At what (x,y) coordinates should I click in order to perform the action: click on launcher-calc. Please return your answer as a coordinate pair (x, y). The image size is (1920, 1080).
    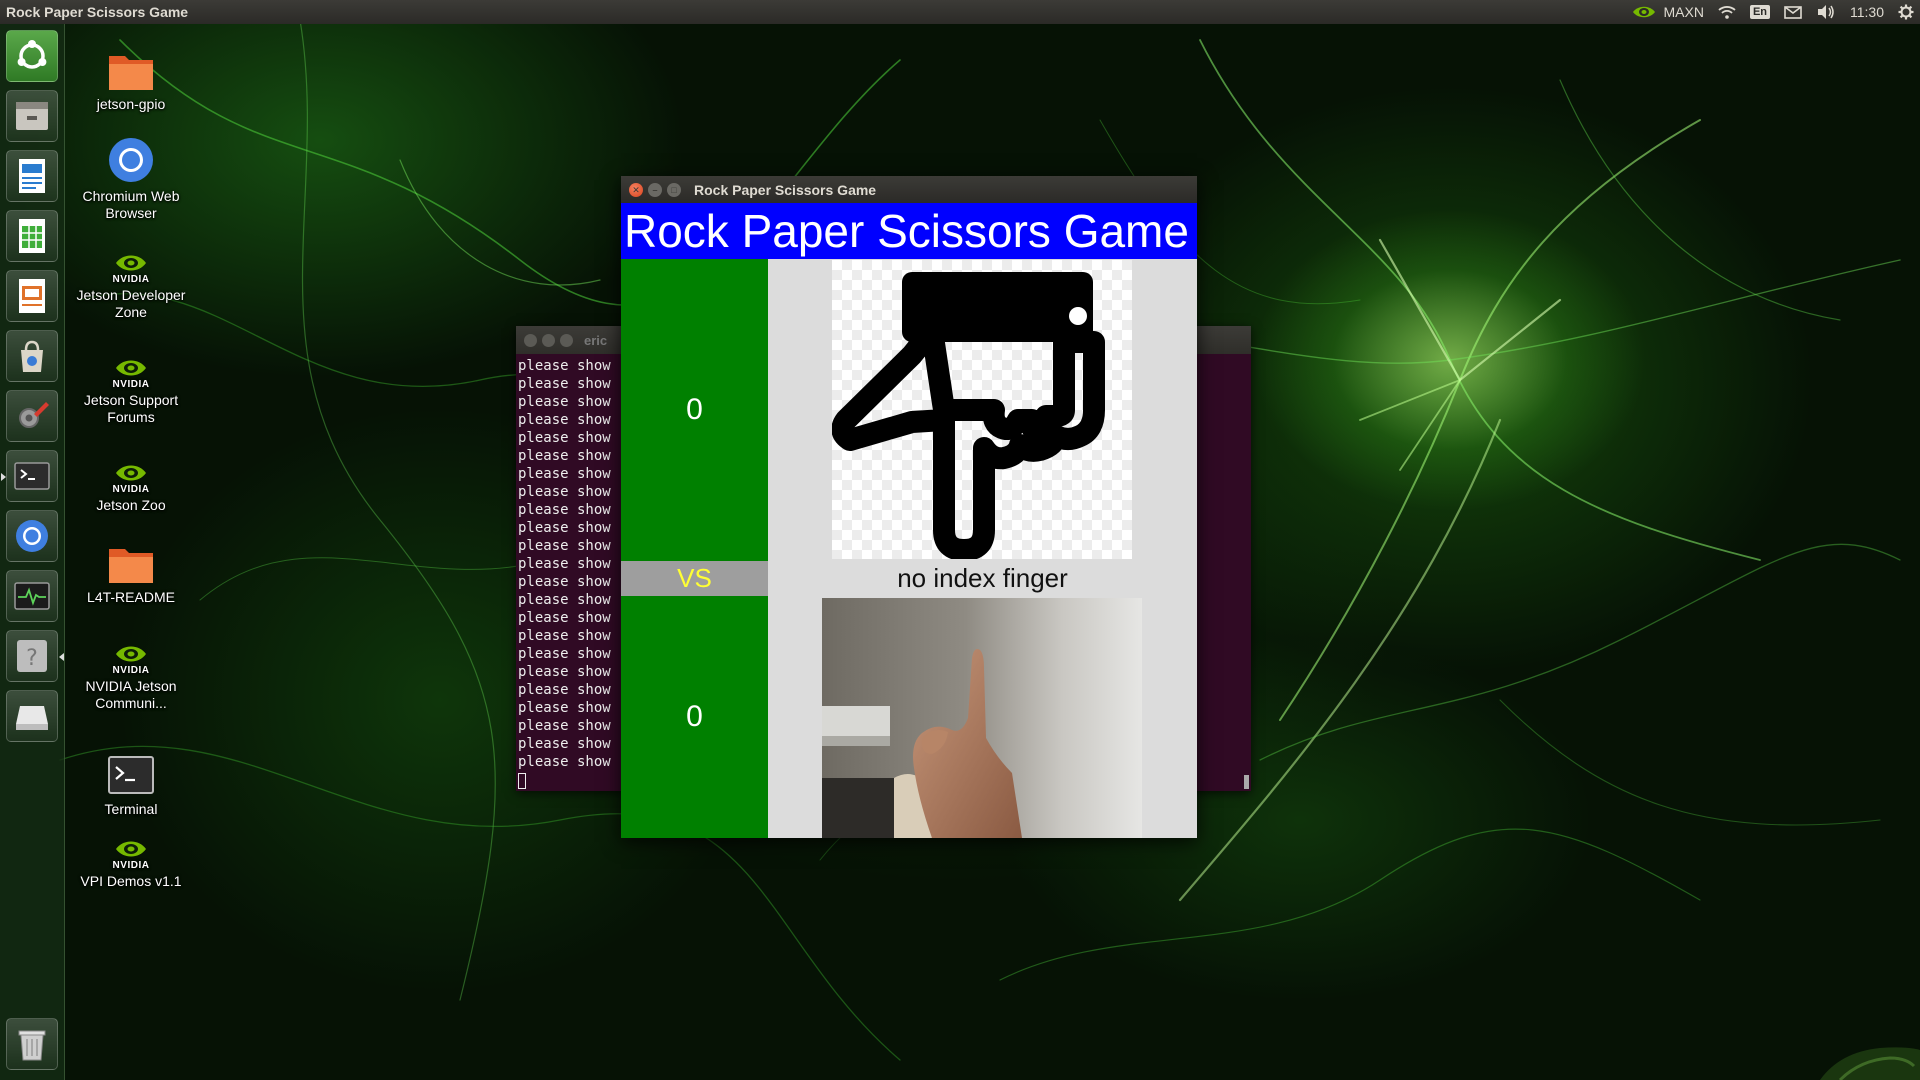
    Looking at the image, I should click on (32, 236).